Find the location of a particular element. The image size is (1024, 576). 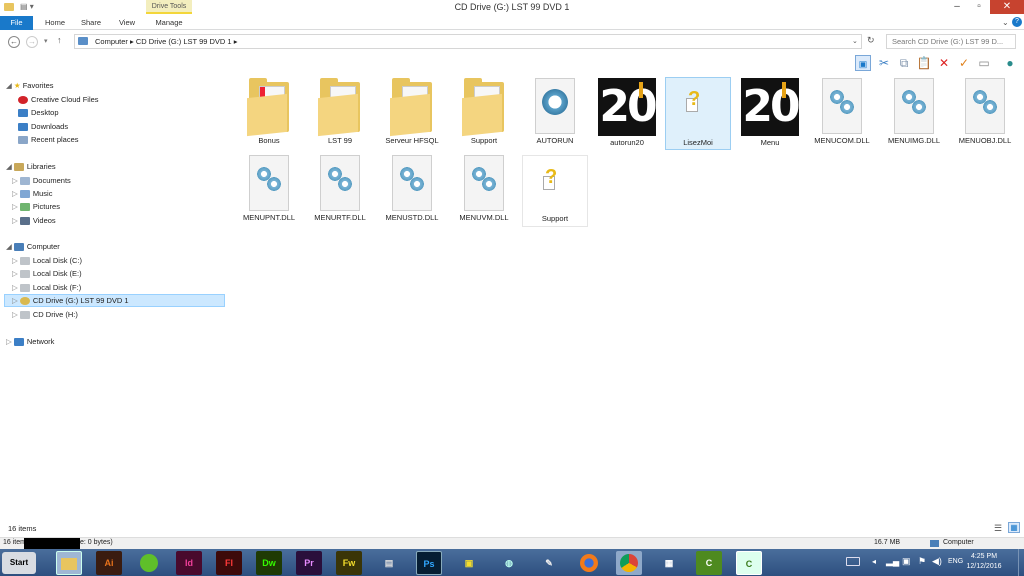

volume-tray-icon: ◀) is located at coordinates (937, 561).